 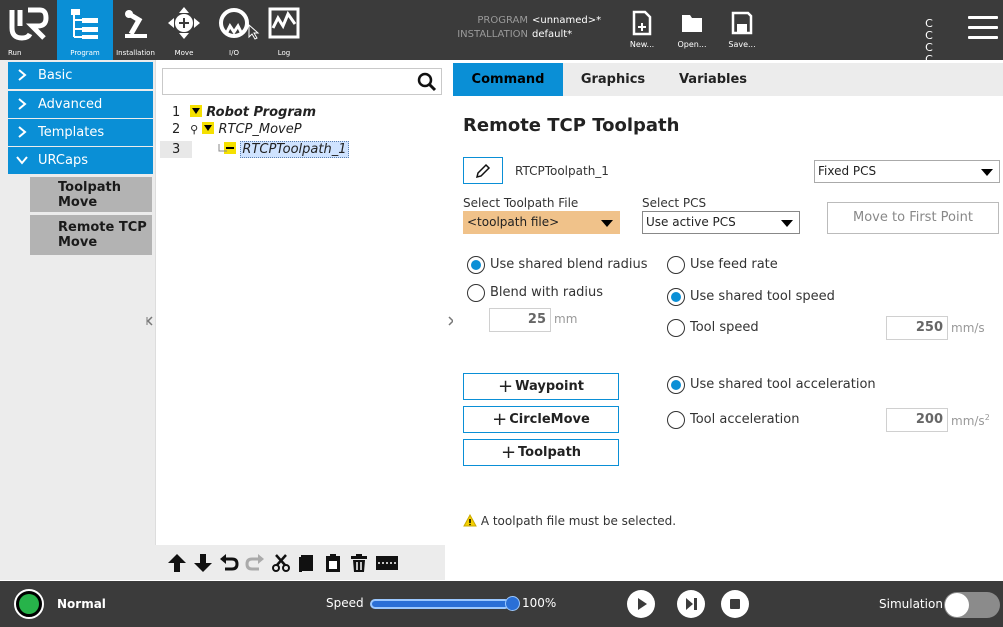 I want to click on move-to-first-point-button: Move to First Point, so click(x=913, y=218).